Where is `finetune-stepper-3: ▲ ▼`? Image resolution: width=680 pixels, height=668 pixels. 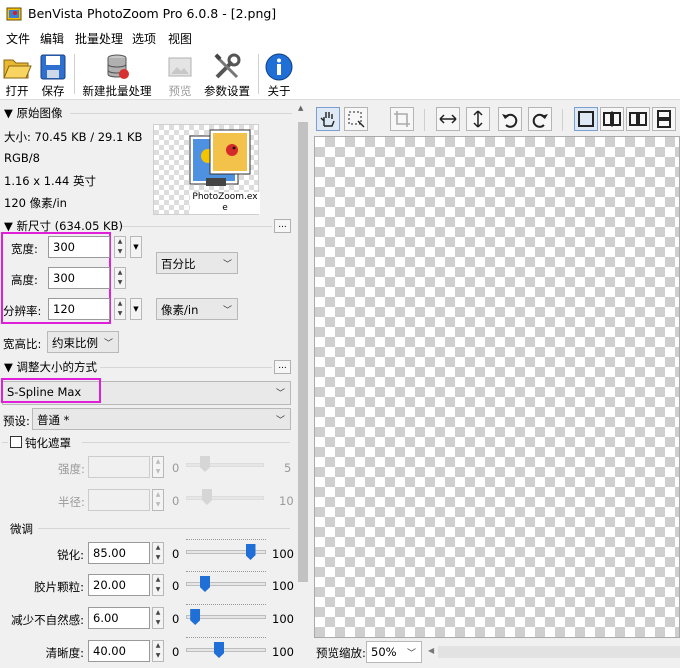 finetune-stepper-3: ▲ ▼ is located at coordinates (158, 651).